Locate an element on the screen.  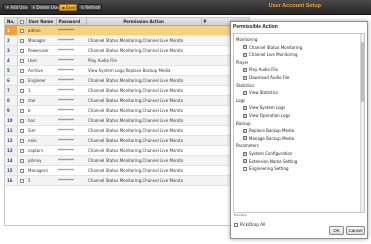
row-number: 8 is located at coordinates (11, 100).